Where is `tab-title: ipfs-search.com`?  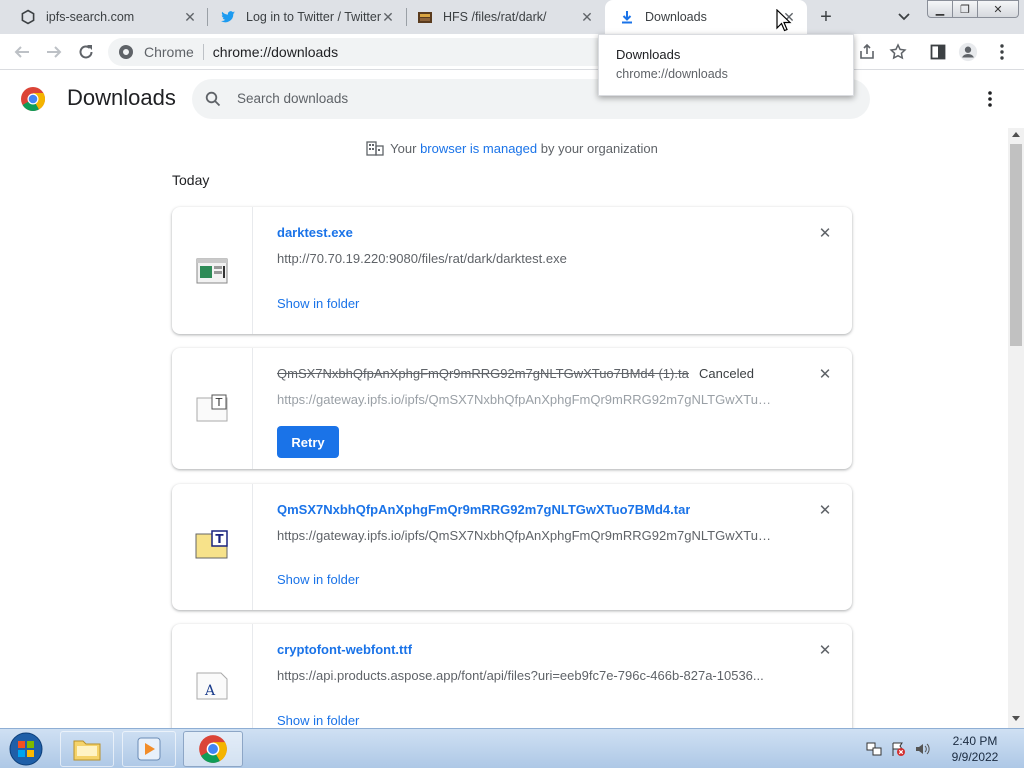
tab-title: ipfs-search.com is located at coordinates (90, 17).